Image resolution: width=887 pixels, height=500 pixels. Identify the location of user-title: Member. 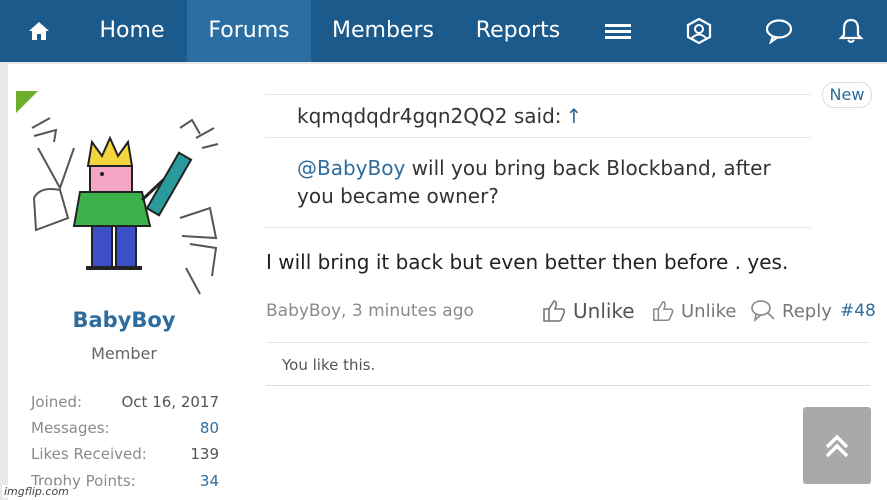
(124, 353).